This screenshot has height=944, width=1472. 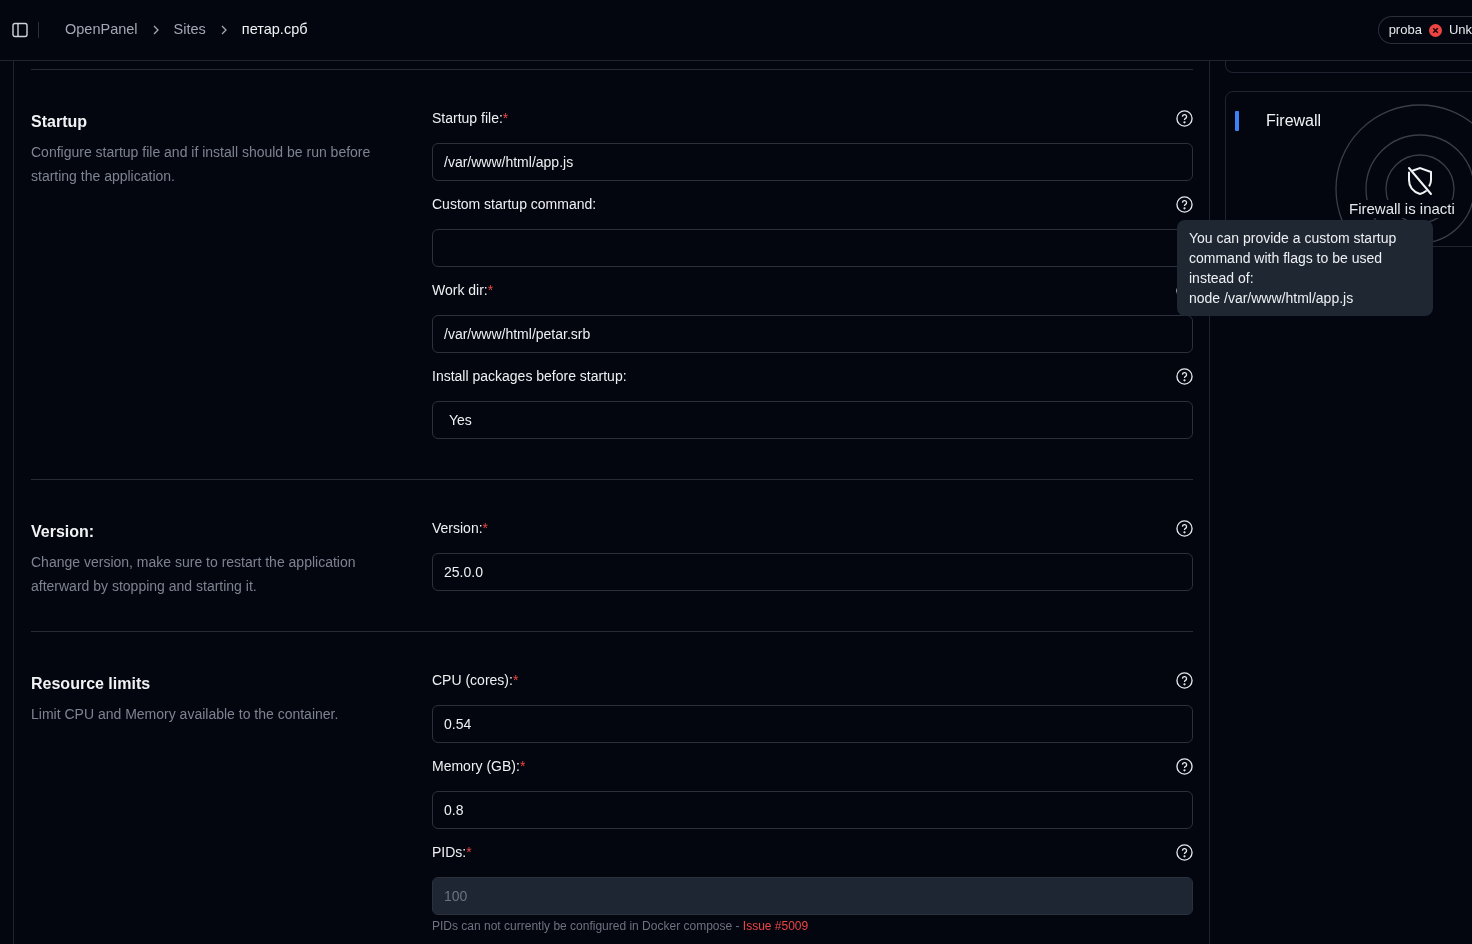 I want to click on select-field: Yes, so click(x=812, y=420).